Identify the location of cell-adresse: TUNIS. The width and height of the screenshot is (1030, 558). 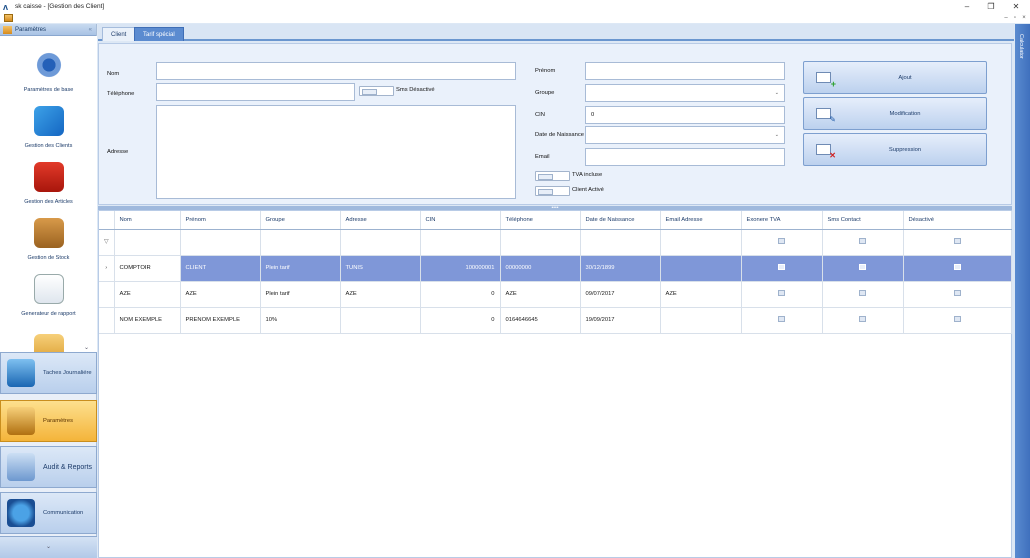
(380, 268).